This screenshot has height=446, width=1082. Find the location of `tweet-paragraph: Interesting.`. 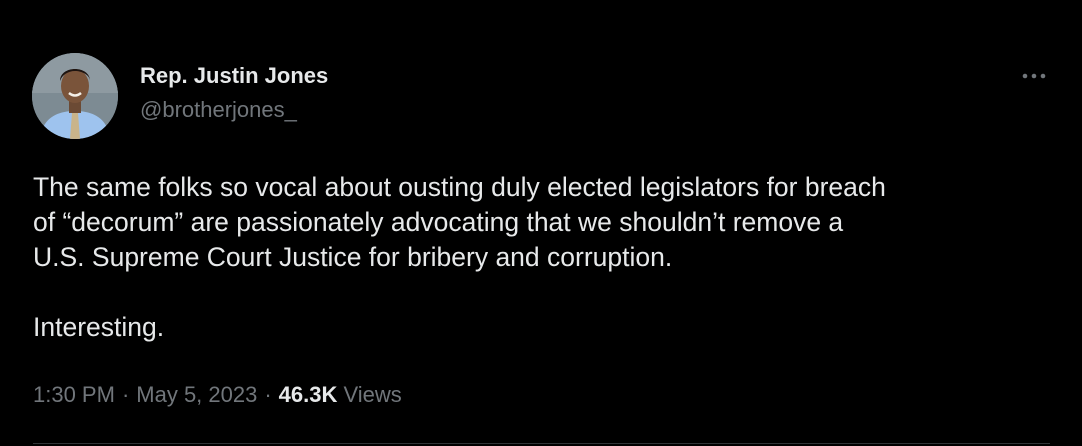

tweet-paragraph: Interesting. is located at coordinates (99, 327).